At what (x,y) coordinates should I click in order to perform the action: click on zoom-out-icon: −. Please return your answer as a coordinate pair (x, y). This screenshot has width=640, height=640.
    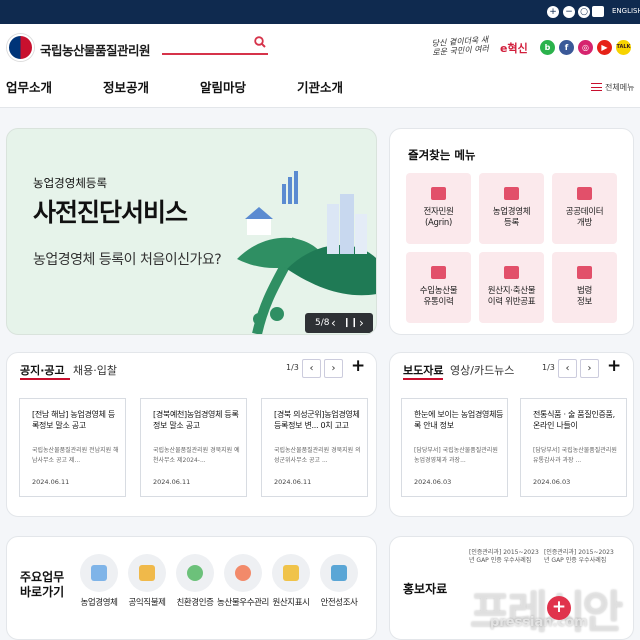
    Looking at the image, I should click on (569, 12).